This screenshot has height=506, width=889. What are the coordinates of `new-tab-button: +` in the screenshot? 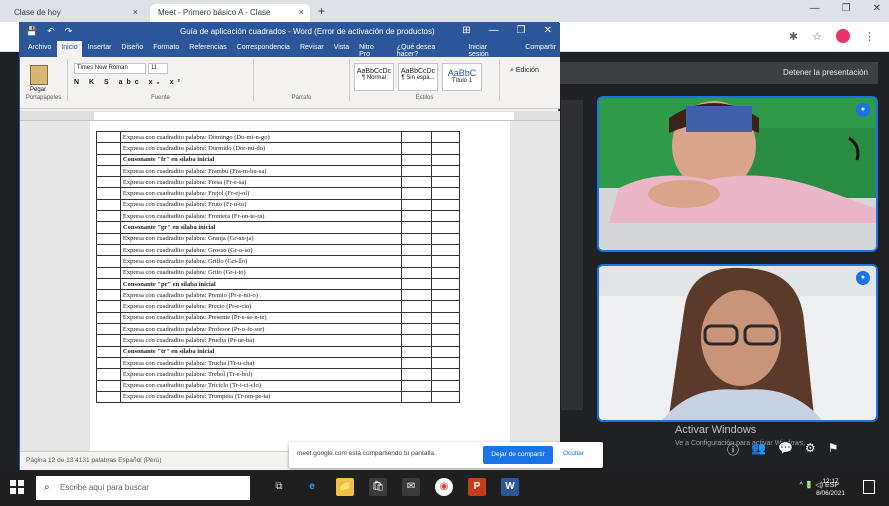 It's located at (321, 11).